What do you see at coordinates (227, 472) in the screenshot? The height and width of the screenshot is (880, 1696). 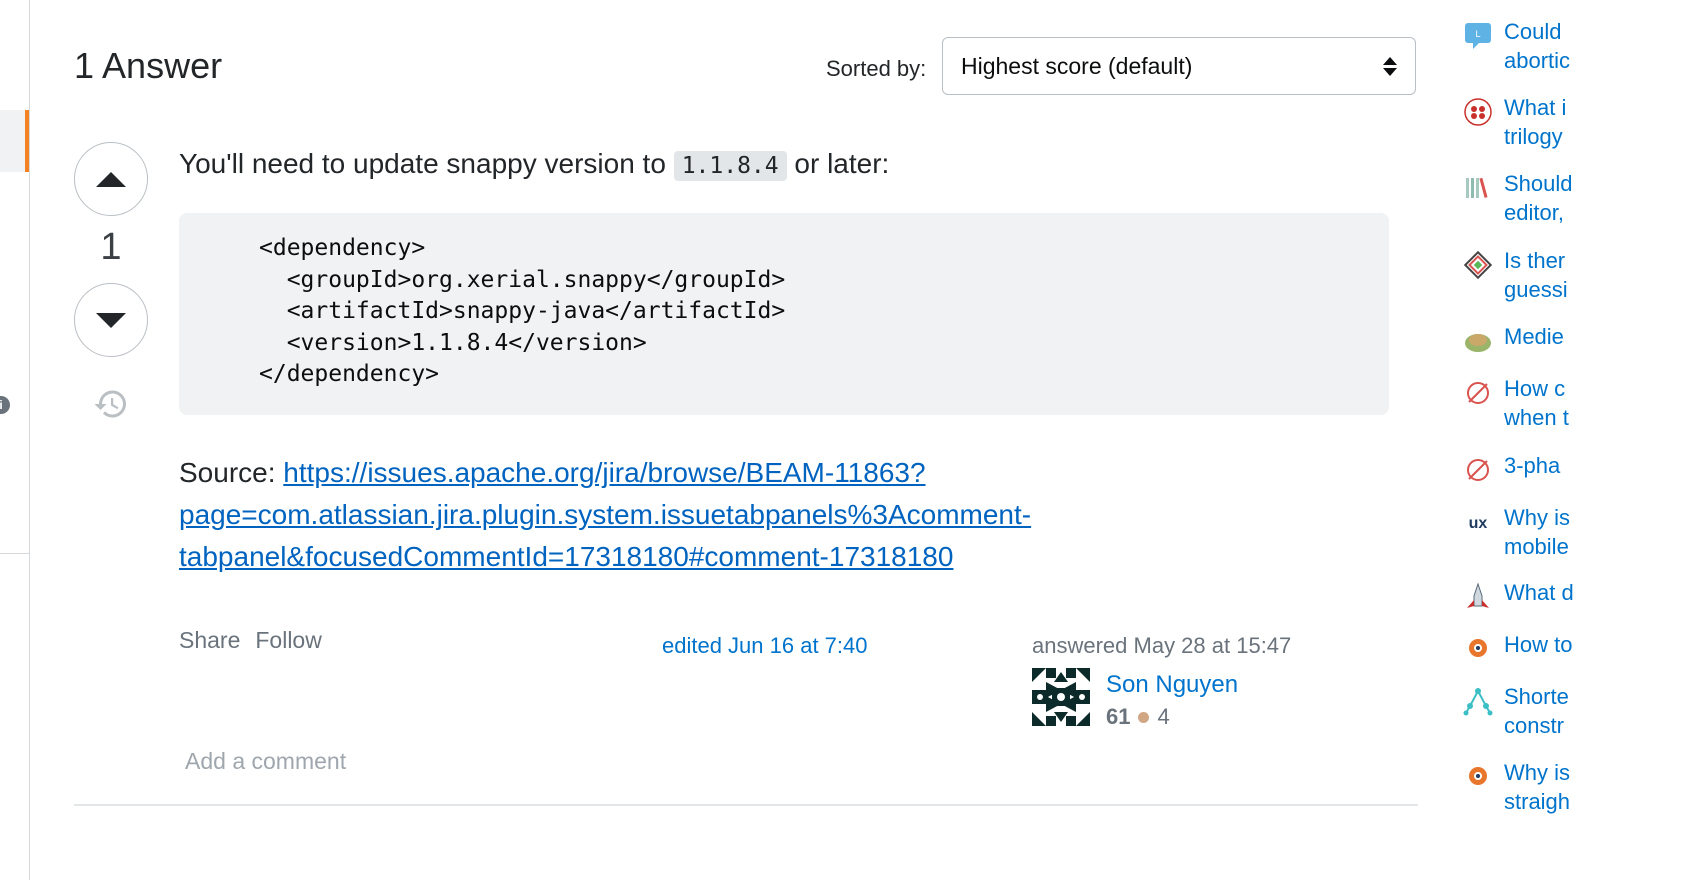 I see `source-label: Source:` at bounding box center [227, 472].